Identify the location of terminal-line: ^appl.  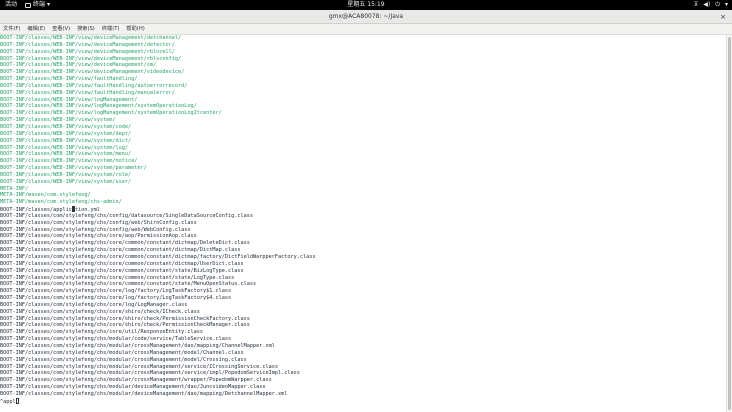
(363, 401).